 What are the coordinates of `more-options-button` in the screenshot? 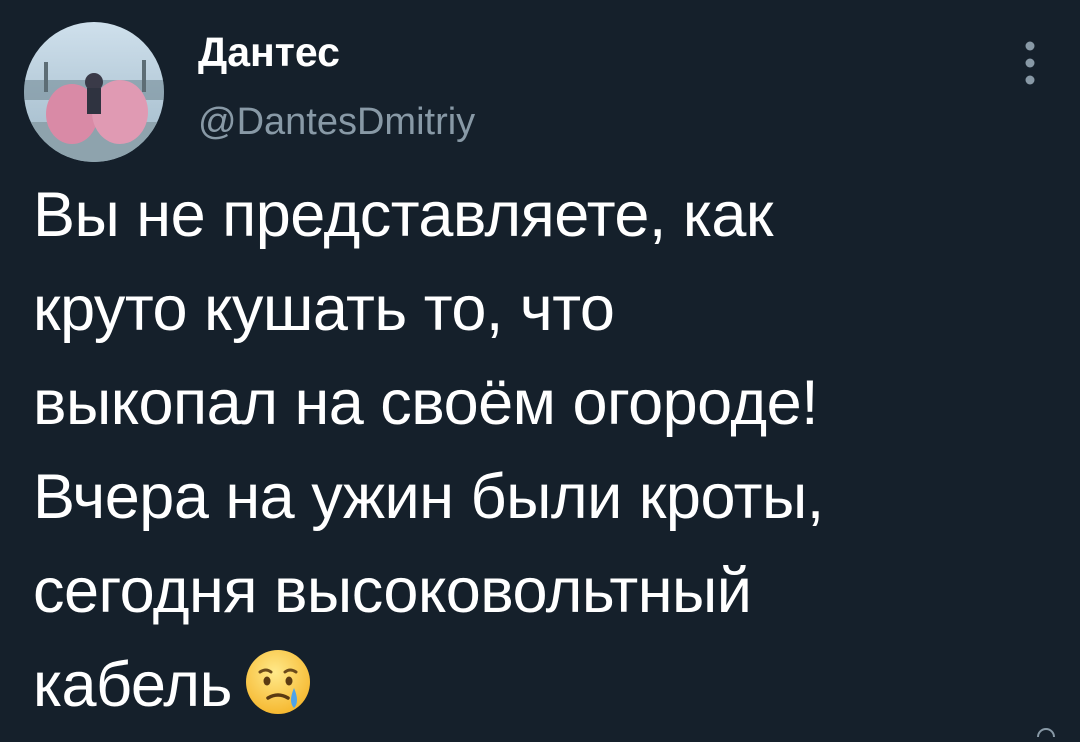 It's located at (1030, 63).